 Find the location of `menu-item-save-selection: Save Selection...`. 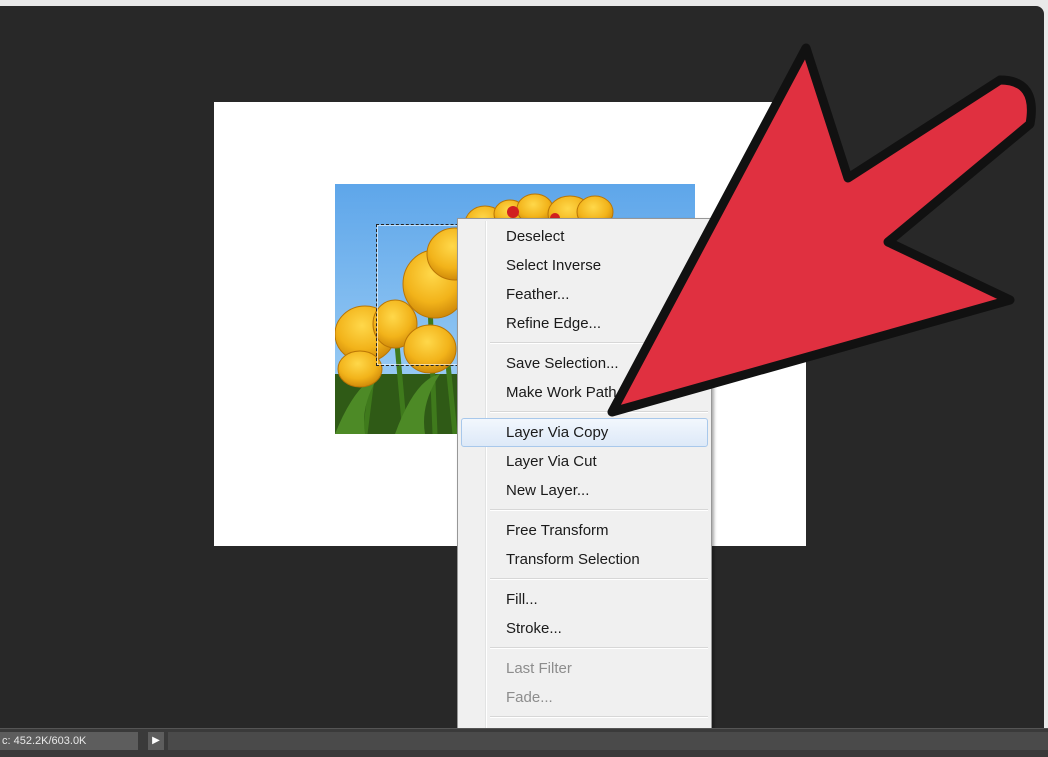

menu-item-save-selection: Save Selection... is located at coordinates (584, 363).